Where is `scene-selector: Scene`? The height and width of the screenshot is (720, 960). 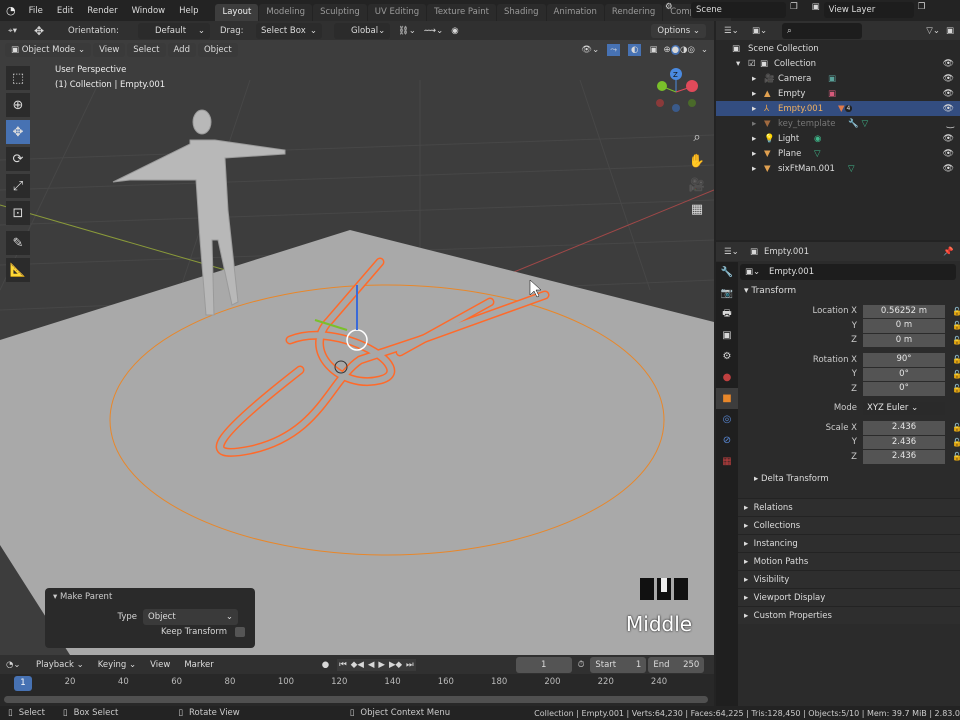 scene-selector: Scene is located at coordinates (738, 10).